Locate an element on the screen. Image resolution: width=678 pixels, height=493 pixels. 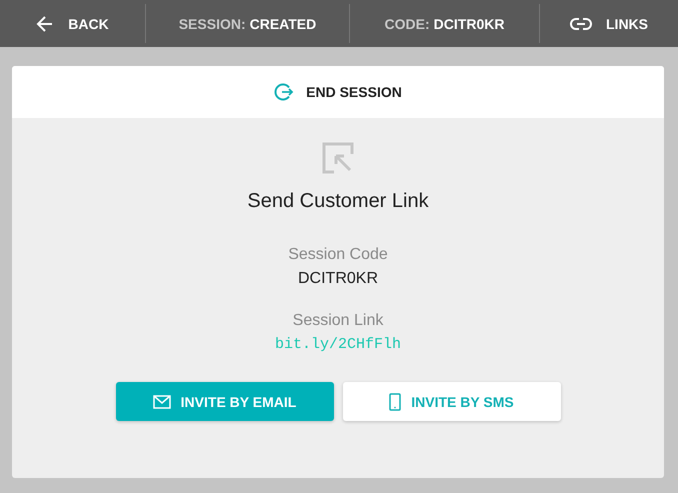
status-value: DCITR0KR is located at coordinates (469, 24).